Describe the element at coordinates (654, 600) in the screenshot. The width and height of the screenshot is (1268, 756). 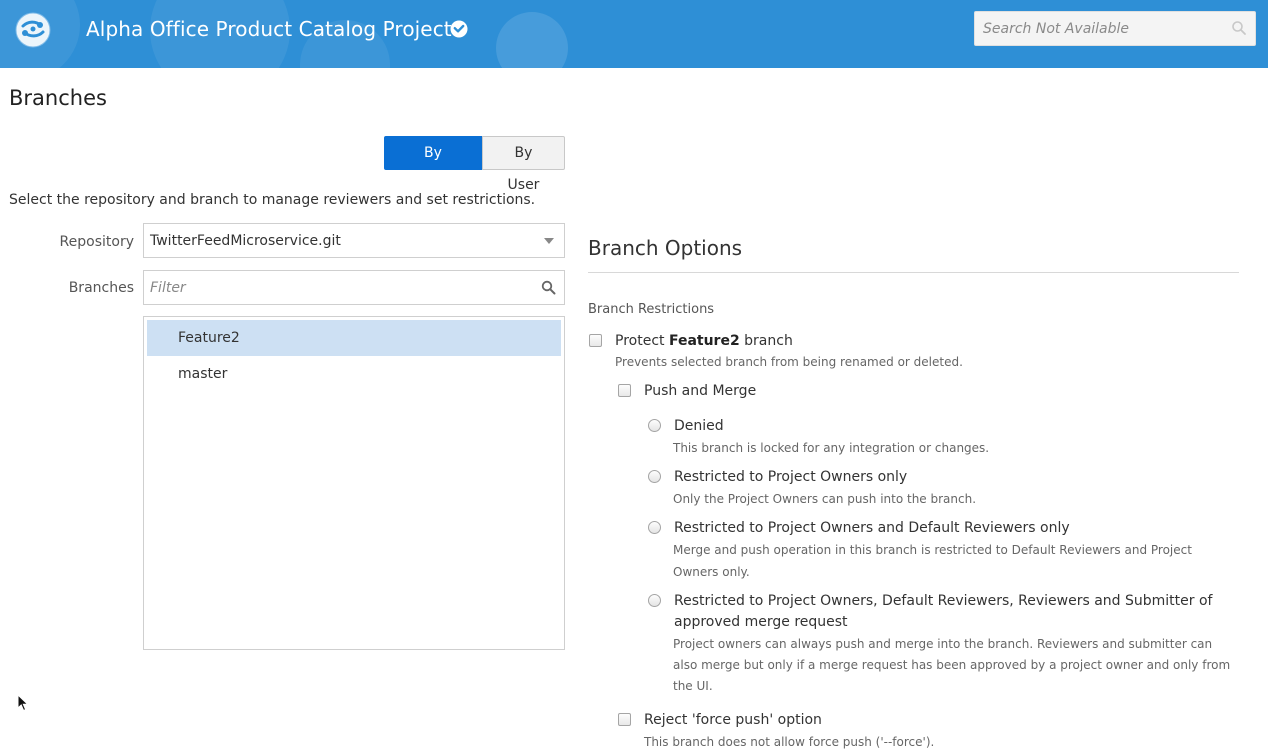
I see `radio-owners-reviewers-submitter` at that location.